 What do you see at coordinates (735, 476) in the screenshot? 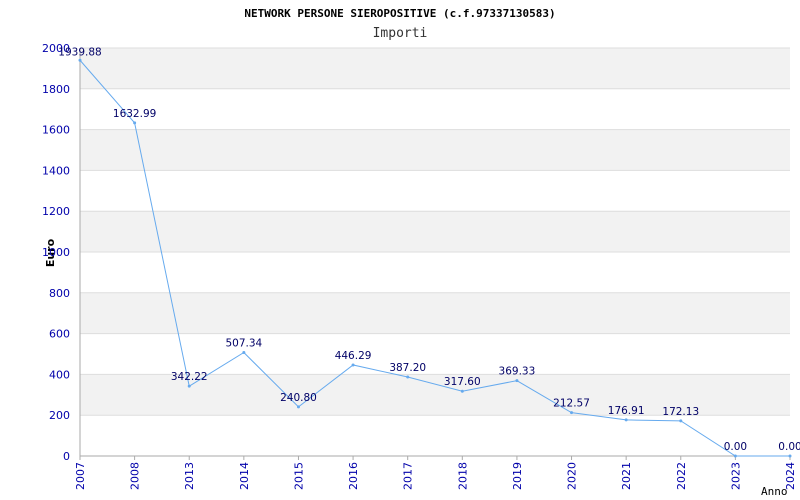
I see `x-tick-label: 2023` at bounding box center [735, 476].